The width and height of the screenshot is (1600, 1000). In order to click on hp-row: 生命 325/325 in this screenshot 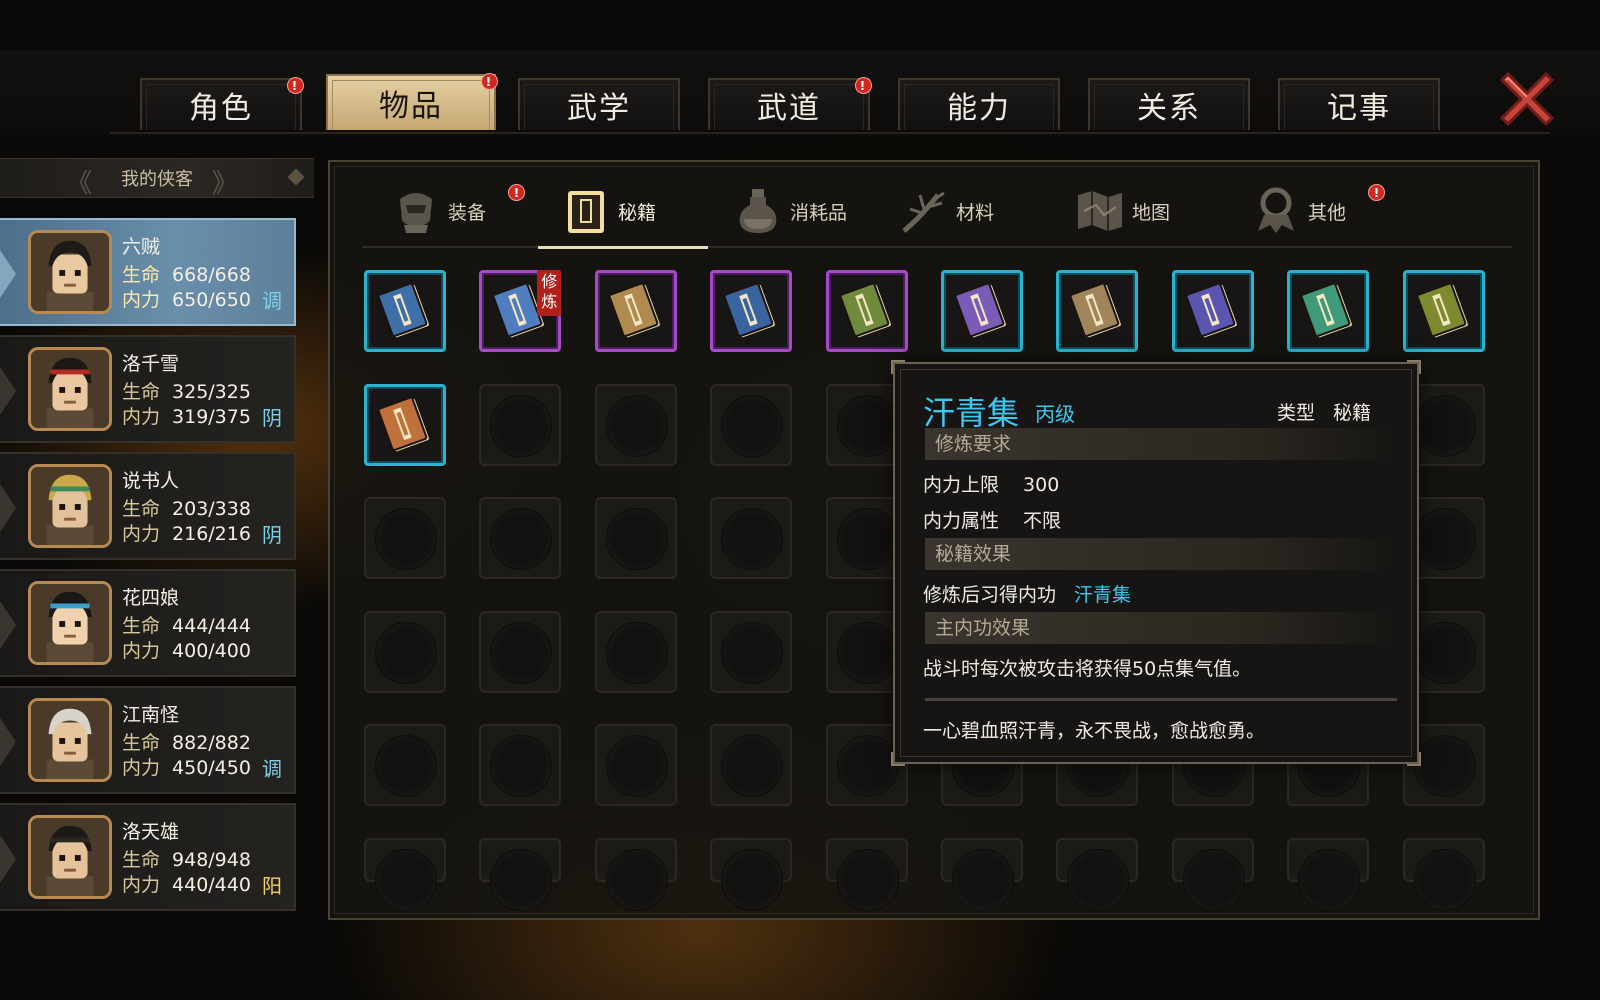, I will do `click(186, 390)`.